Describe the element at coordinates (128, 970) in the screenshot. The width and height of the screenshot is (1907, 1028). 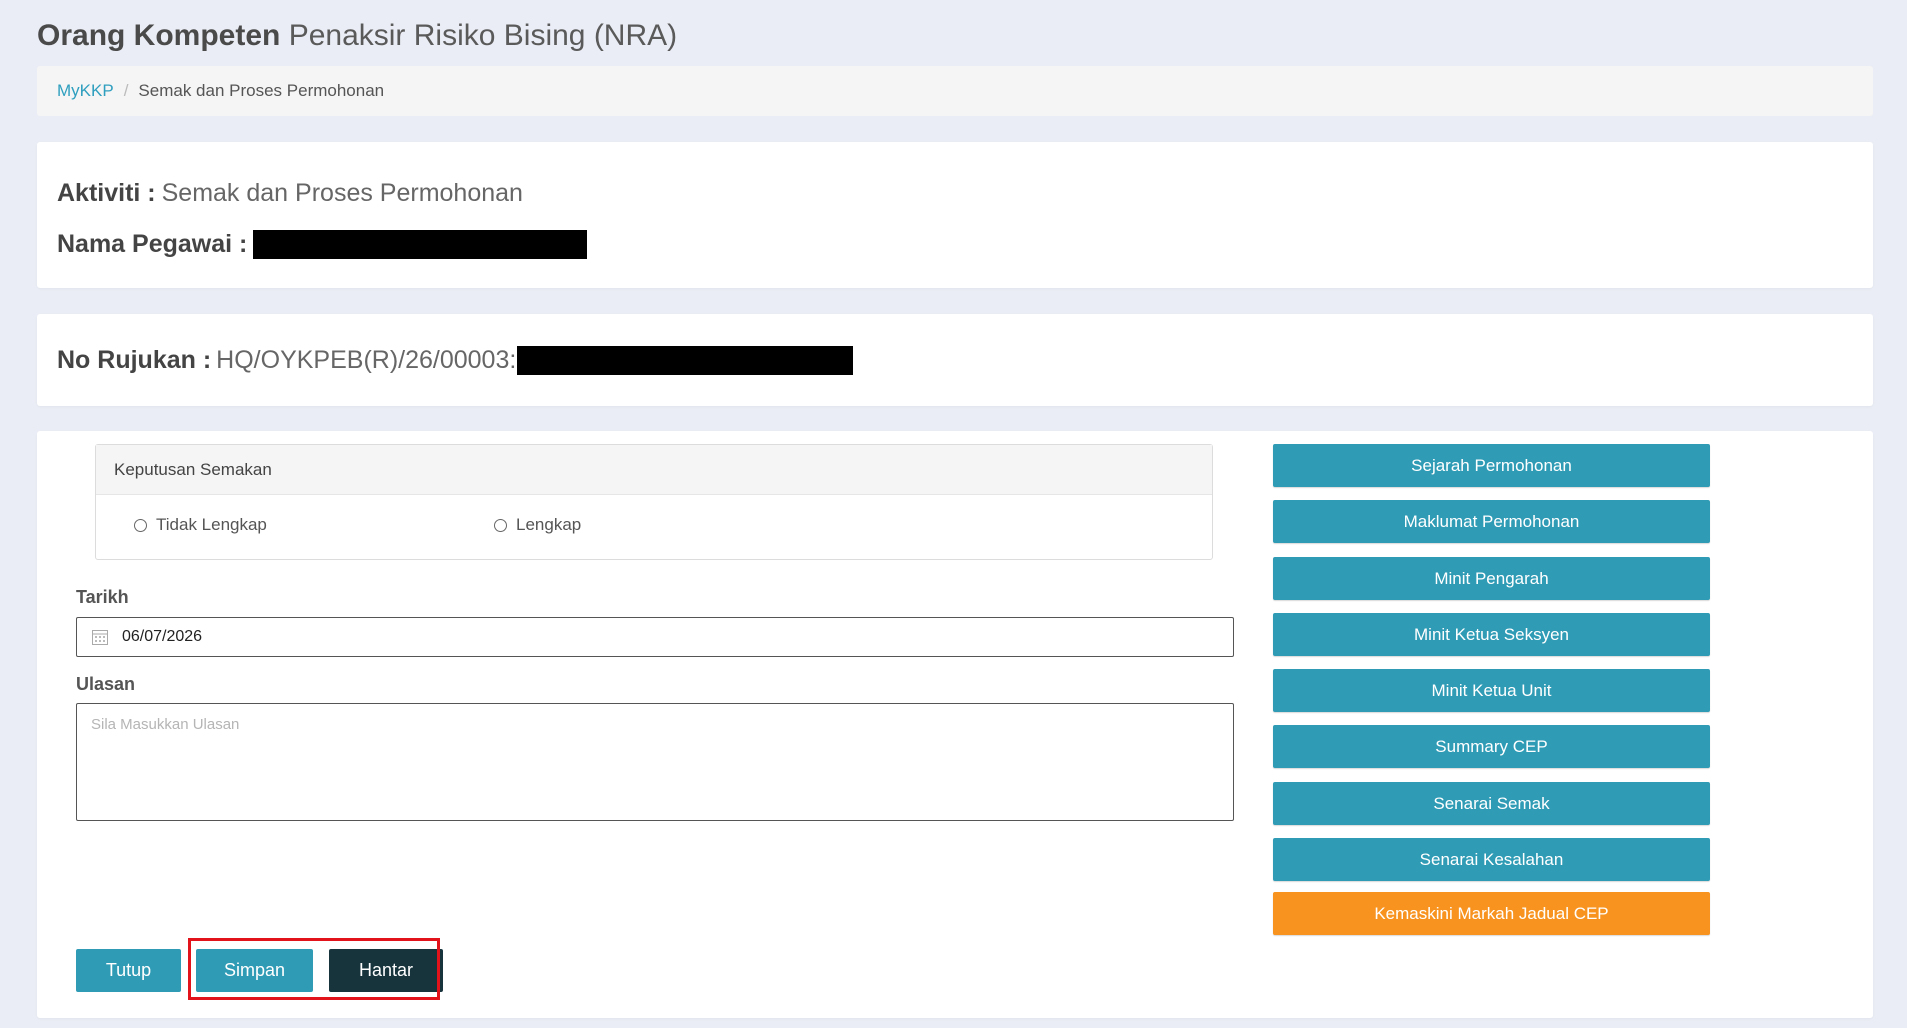
I see `close-button: Tutup` at that location.